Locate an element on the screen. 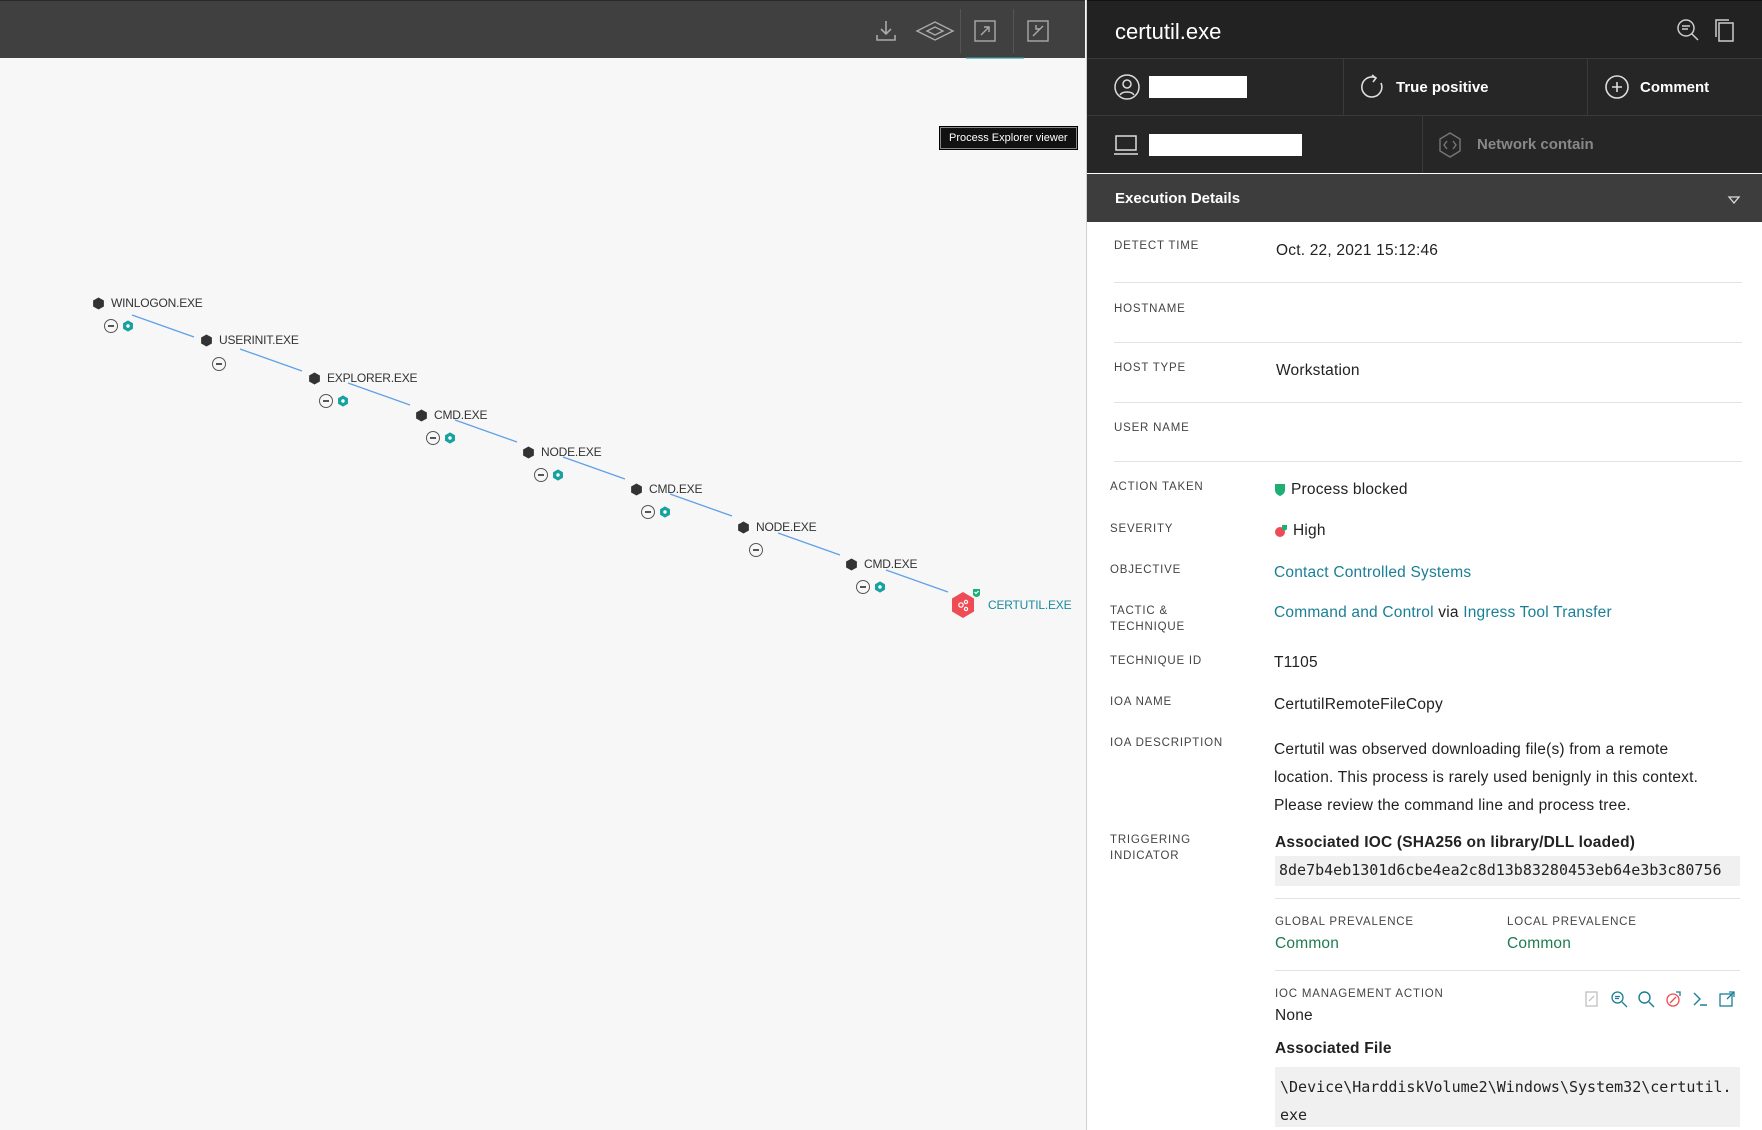 Image resolution: width=1762 pixels, height=1130 pixels. host-info is located at coordinates (1255, 144).